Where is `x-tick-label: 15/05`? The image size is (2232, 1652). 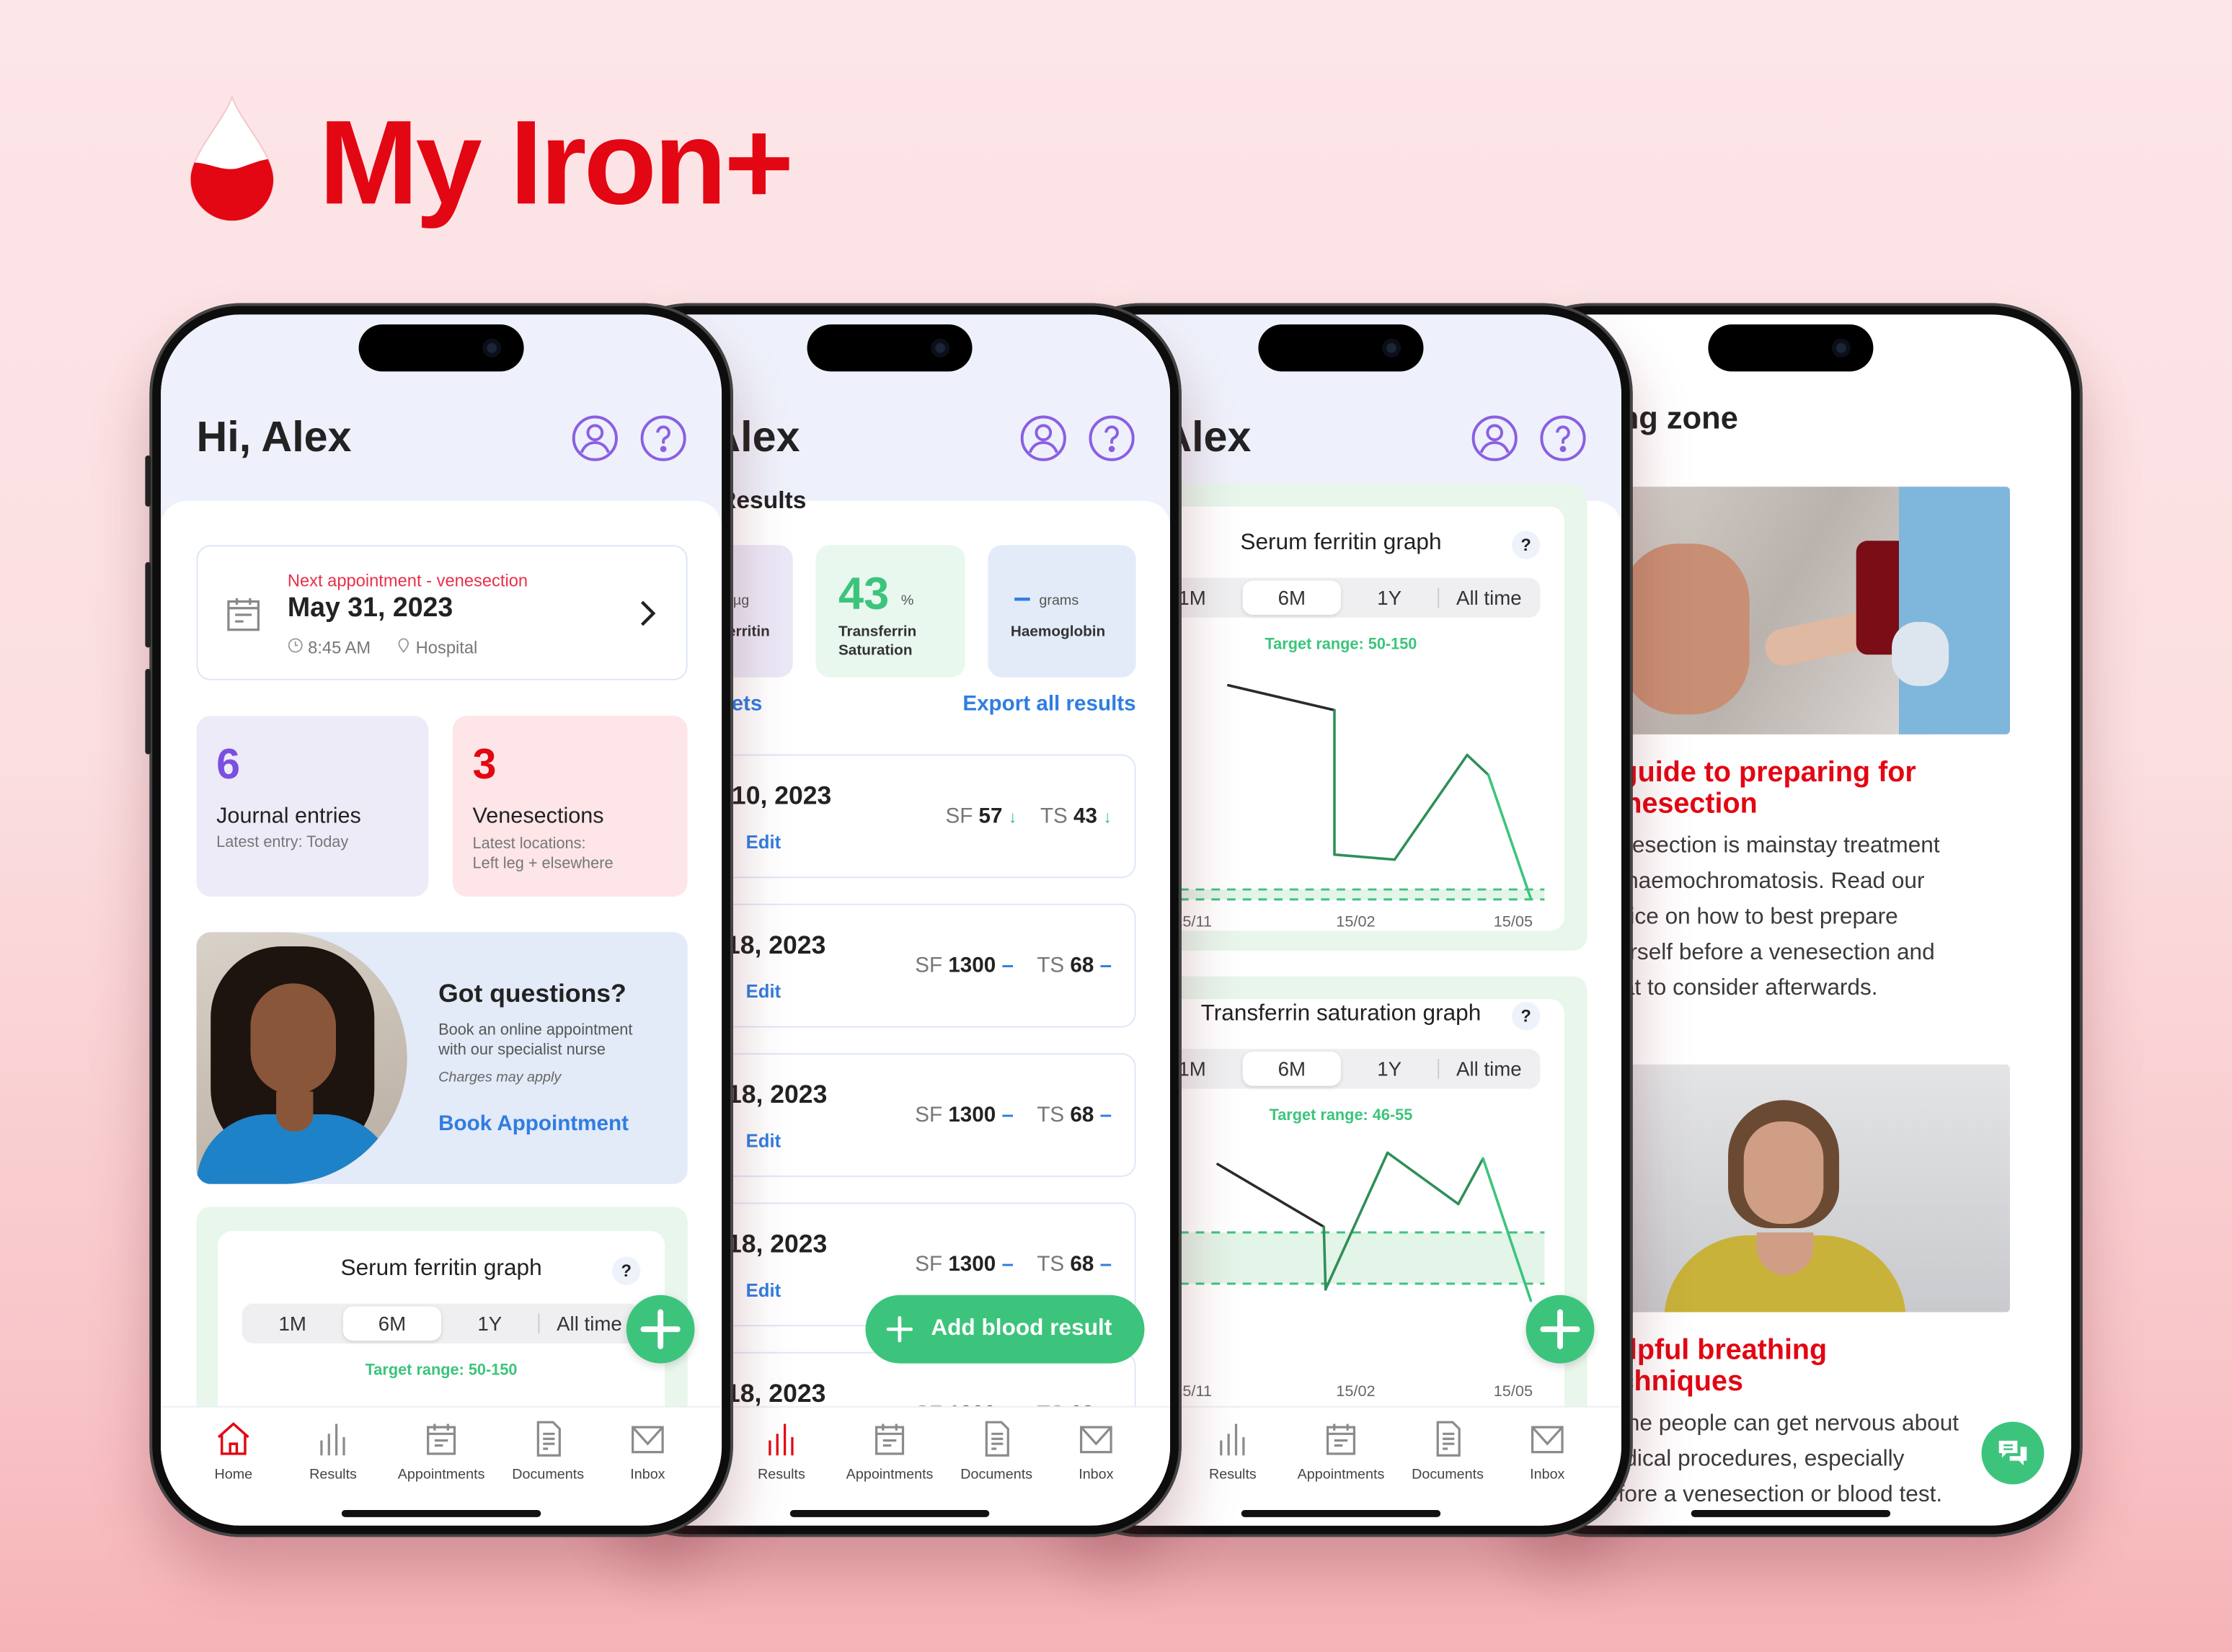
x-tick-label: 15/05 is located at coordinates (1513, 1391).